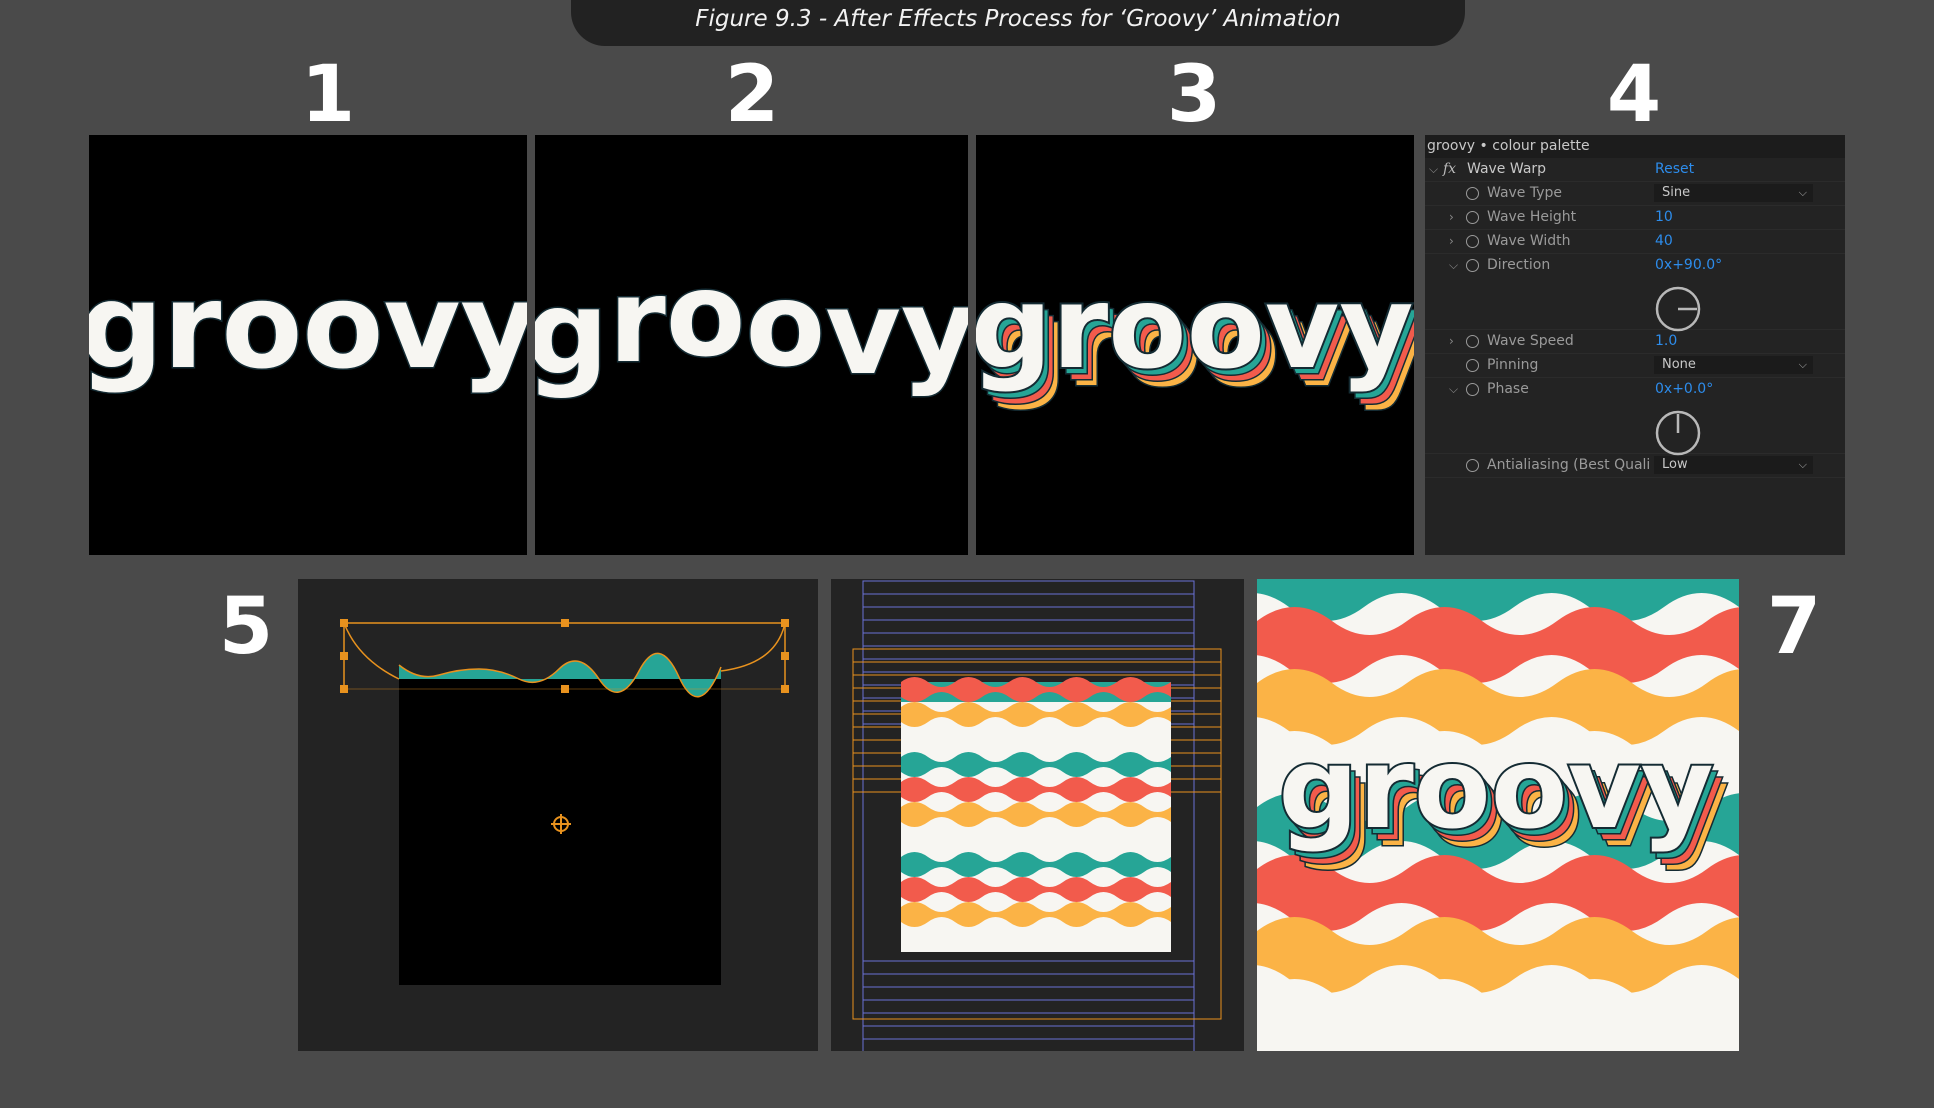  Describe the element at coordinates (1675, 464) in the screenshot. I see `dropdown-value: Low` at that location.